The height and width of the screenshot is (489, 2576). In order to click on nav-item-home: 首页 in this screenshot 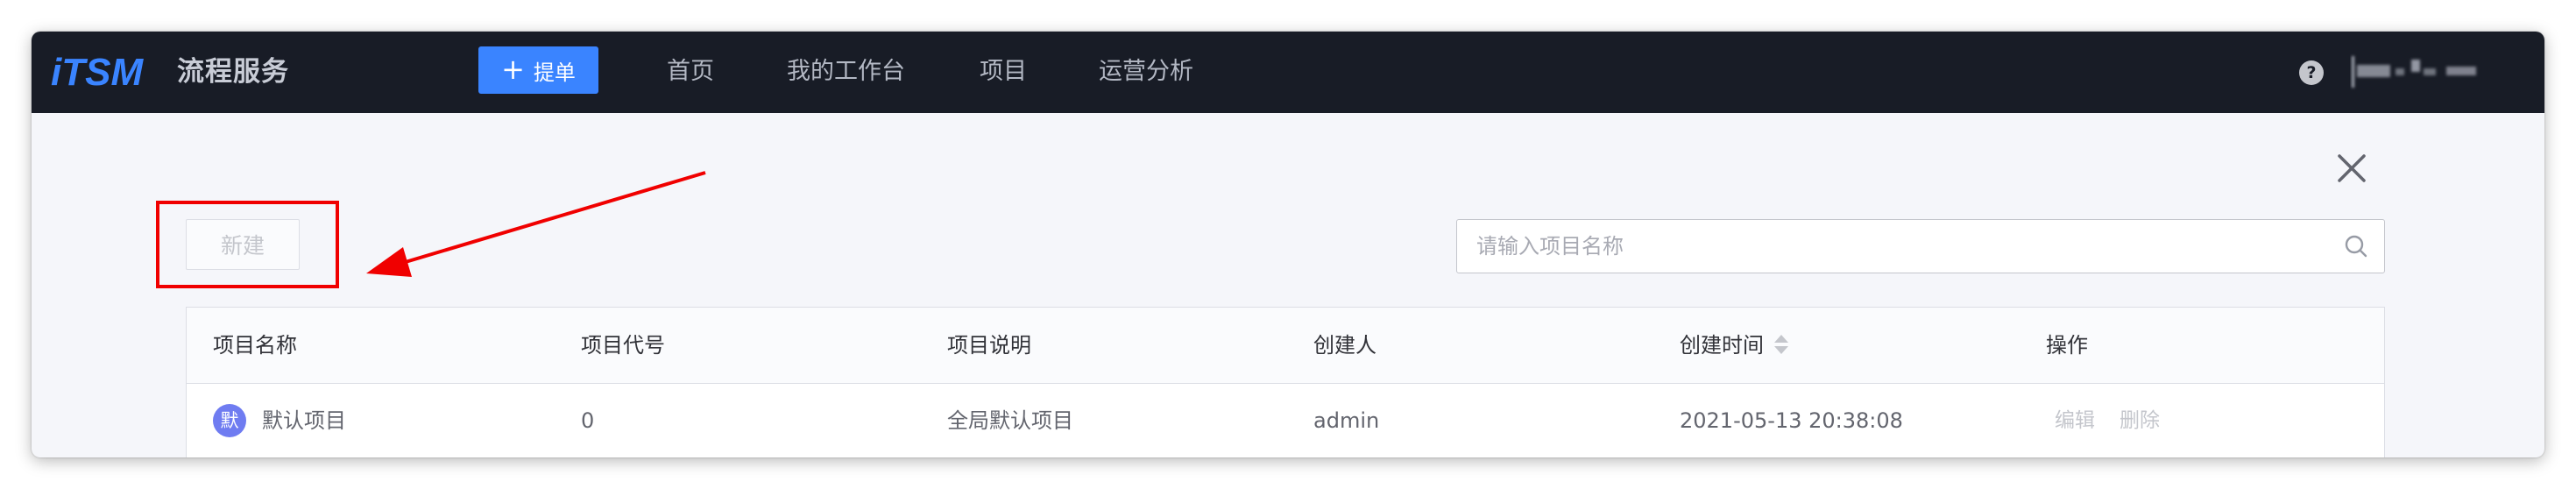, I will do `click(690, 72)`.